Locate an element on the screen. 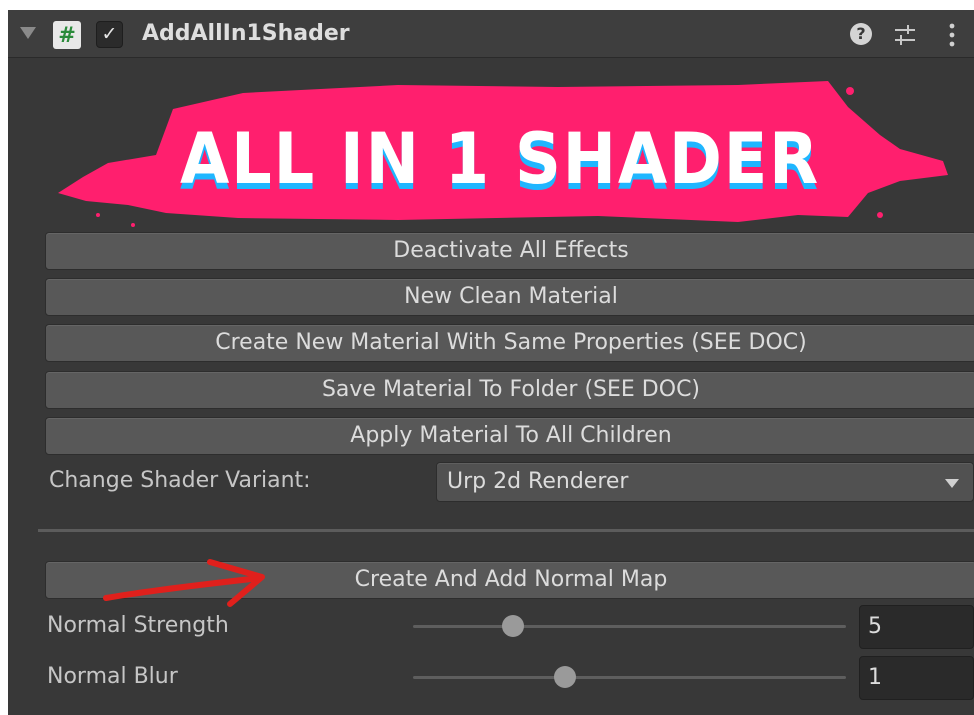 This screenshot has width=974, height=715. foldout-arrow-icon is located at coordinates (28, 33).